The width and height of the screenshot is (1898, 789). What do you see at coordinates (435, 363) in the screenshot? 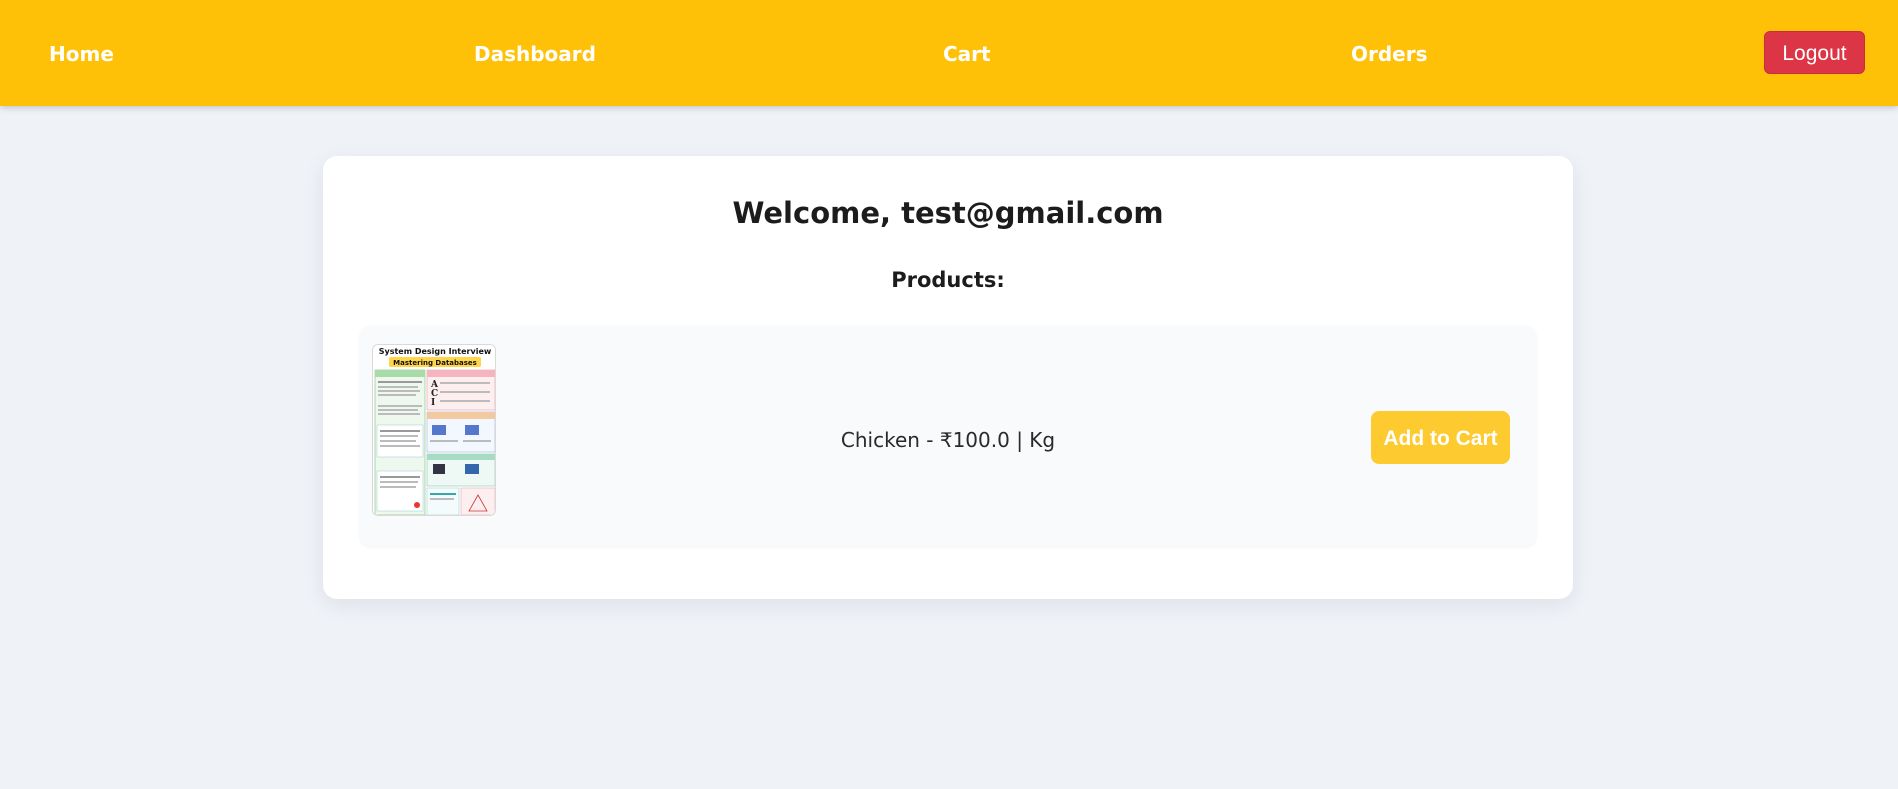
I see `image-subtitle-text: Mastering Databases` at bounding box center [435, 363].